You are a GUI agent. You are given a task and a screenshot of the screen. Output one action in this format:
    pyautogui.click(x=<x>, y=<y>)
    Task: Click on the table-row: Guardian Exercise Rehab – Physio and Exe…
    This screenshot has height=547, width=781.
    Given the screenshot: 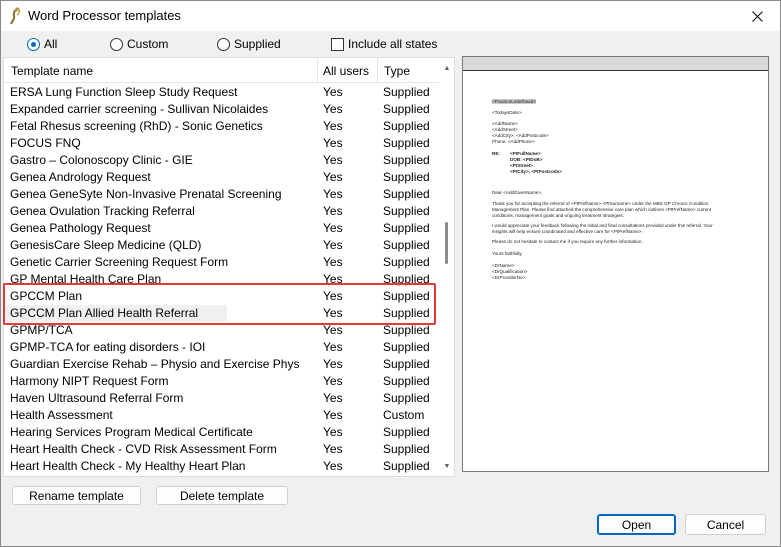 What is the action you would take?
    pyautogui.click(x=221, y=364)
    